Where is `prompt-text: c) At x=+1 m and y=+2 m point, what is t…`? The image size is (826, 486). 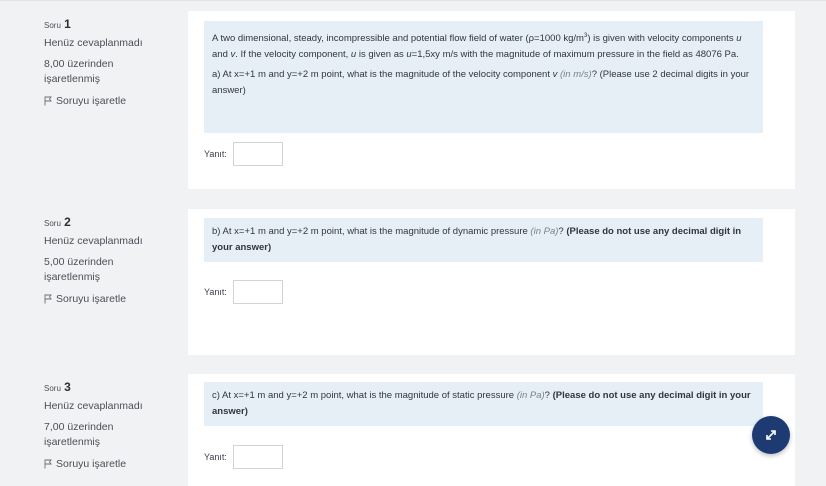
prompt-text: c) At x=+1 m and y=+2 m point, what is t… is located at coordinates (364, 395).